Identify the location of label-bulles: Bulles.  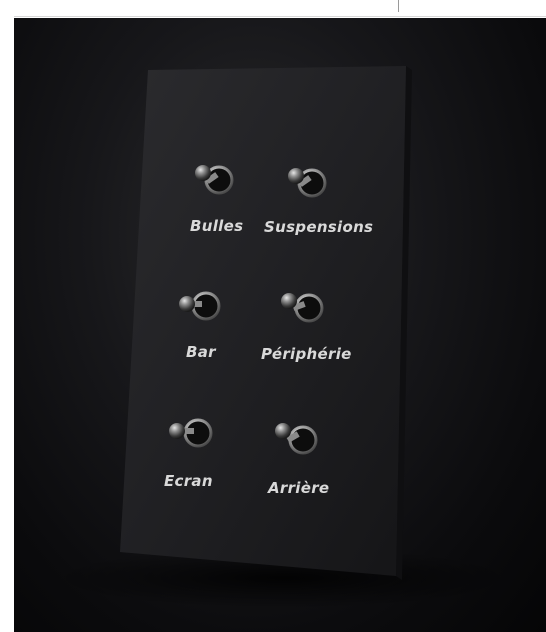
(216, 226).